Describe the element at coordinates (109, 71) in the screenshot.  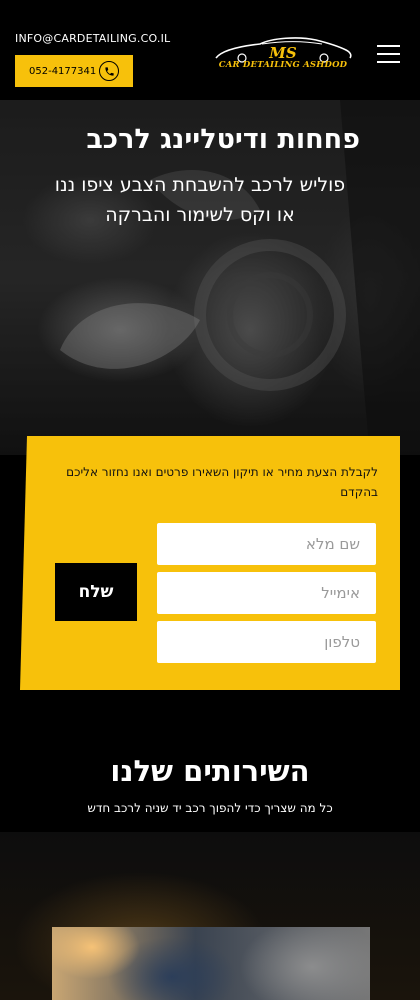
I see `phone-icon` at that location.